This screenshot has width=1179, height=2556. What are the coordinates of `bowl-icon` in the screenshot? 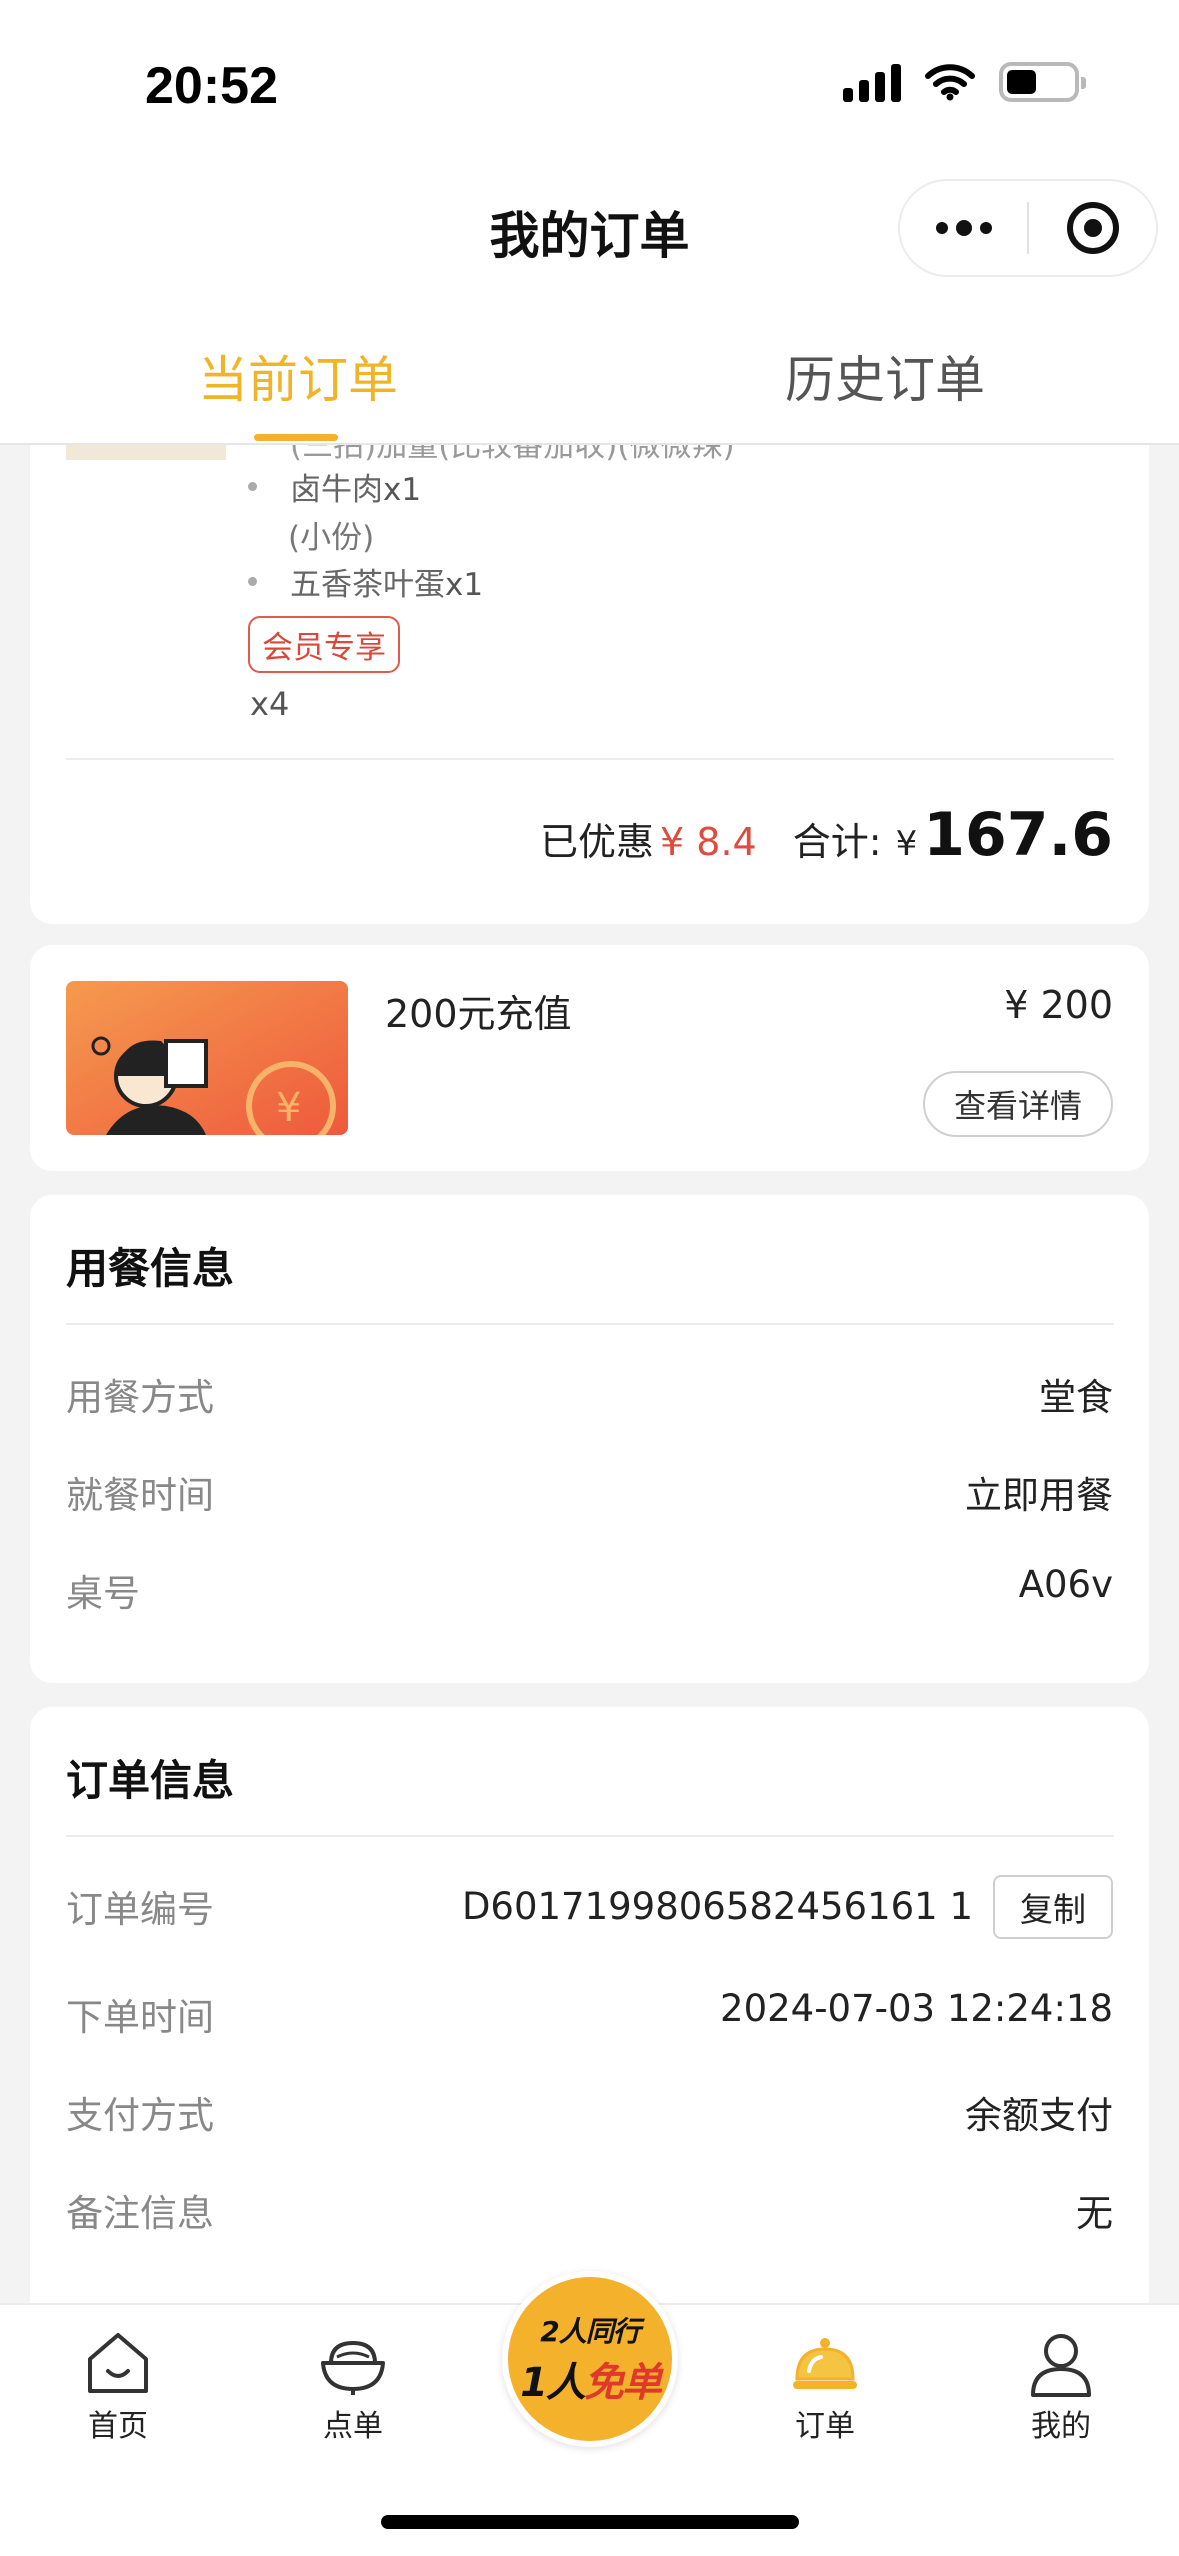 It's located at (353, 2367).